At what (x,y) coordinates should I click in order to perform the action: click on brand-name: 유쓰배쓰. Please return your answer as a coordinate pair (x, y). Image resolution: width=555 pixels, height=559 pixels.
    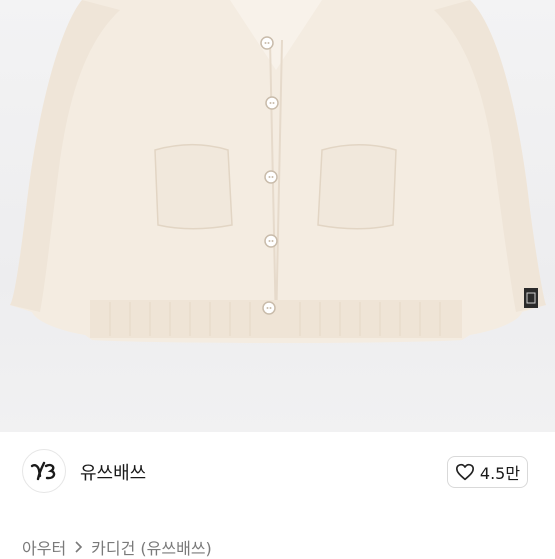
    Looking at the image, I should click on (113, 472).